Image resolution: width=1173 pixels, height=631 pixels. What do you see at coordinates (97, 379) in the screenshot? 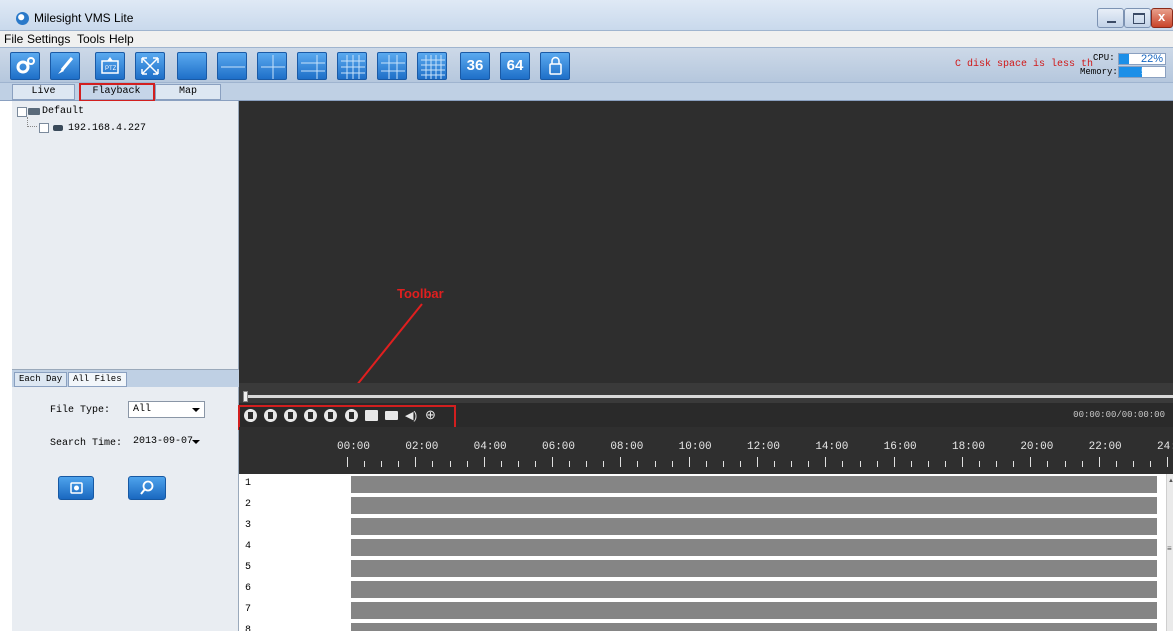
I see `tab-all-files: All Files` at bounding box center [97, 379].